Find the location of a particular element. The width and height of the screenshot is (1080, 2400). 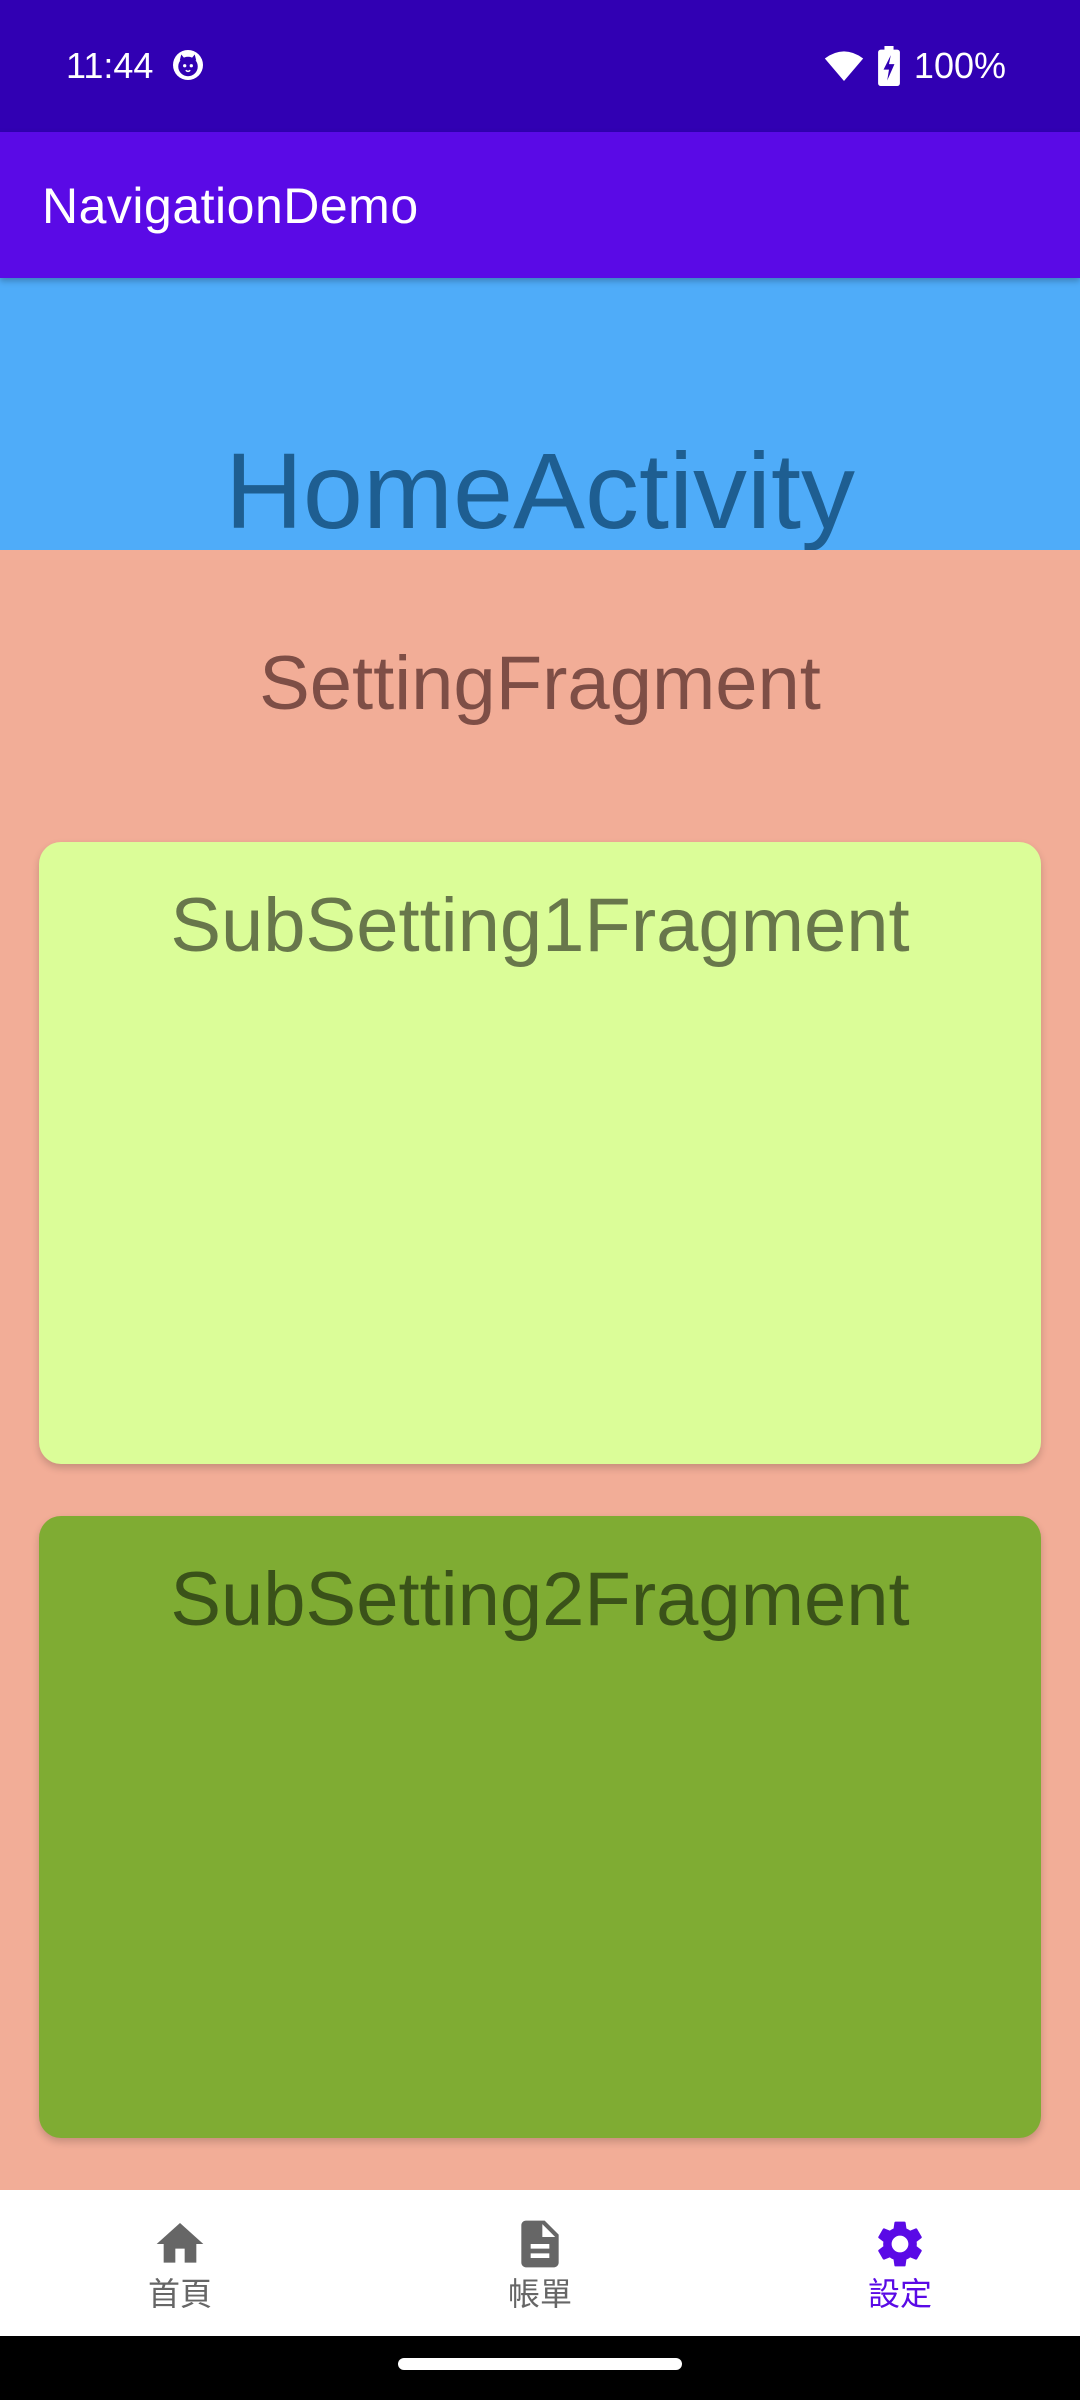

nav-item-settings-label: 設定 is located at coordinates (899, 2294).